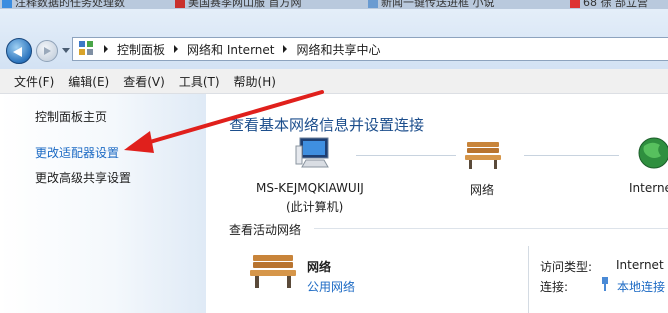 Image resolution: width=668 pixels, height=313 pixels. What do you see at coordinates (652, 153) in the screenshot?
I see `globe-icon` at bounding box center [652, 153].